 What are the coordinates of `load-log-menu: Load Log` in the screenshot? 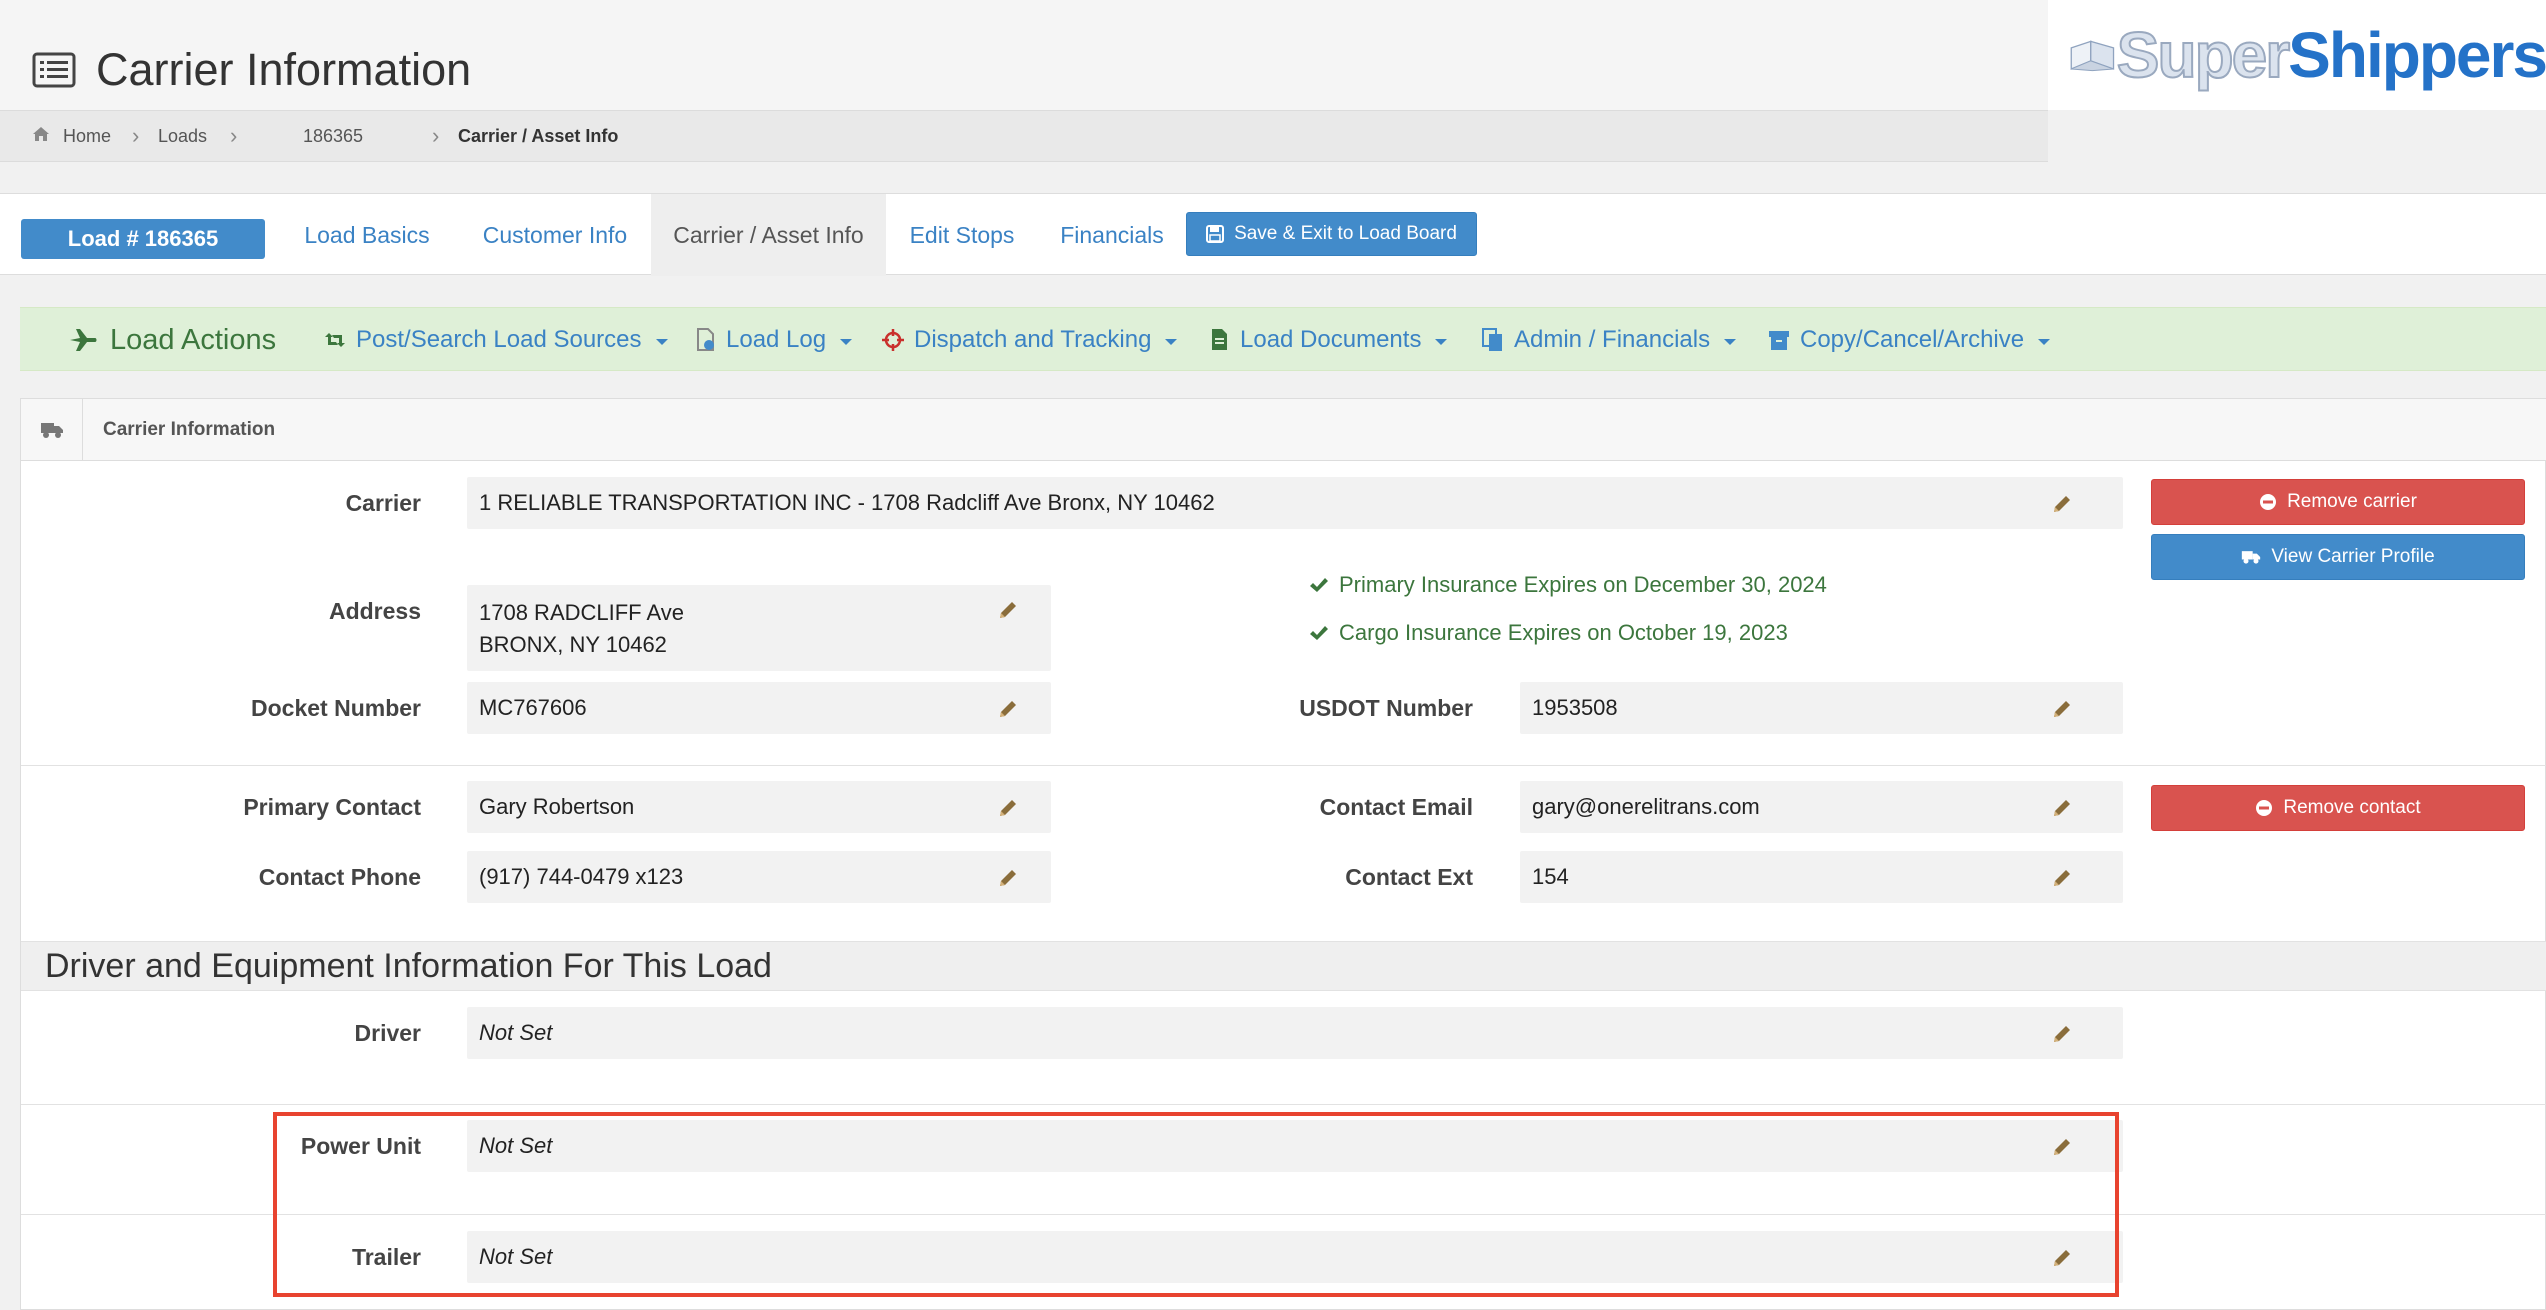 It's located at (774, 340).